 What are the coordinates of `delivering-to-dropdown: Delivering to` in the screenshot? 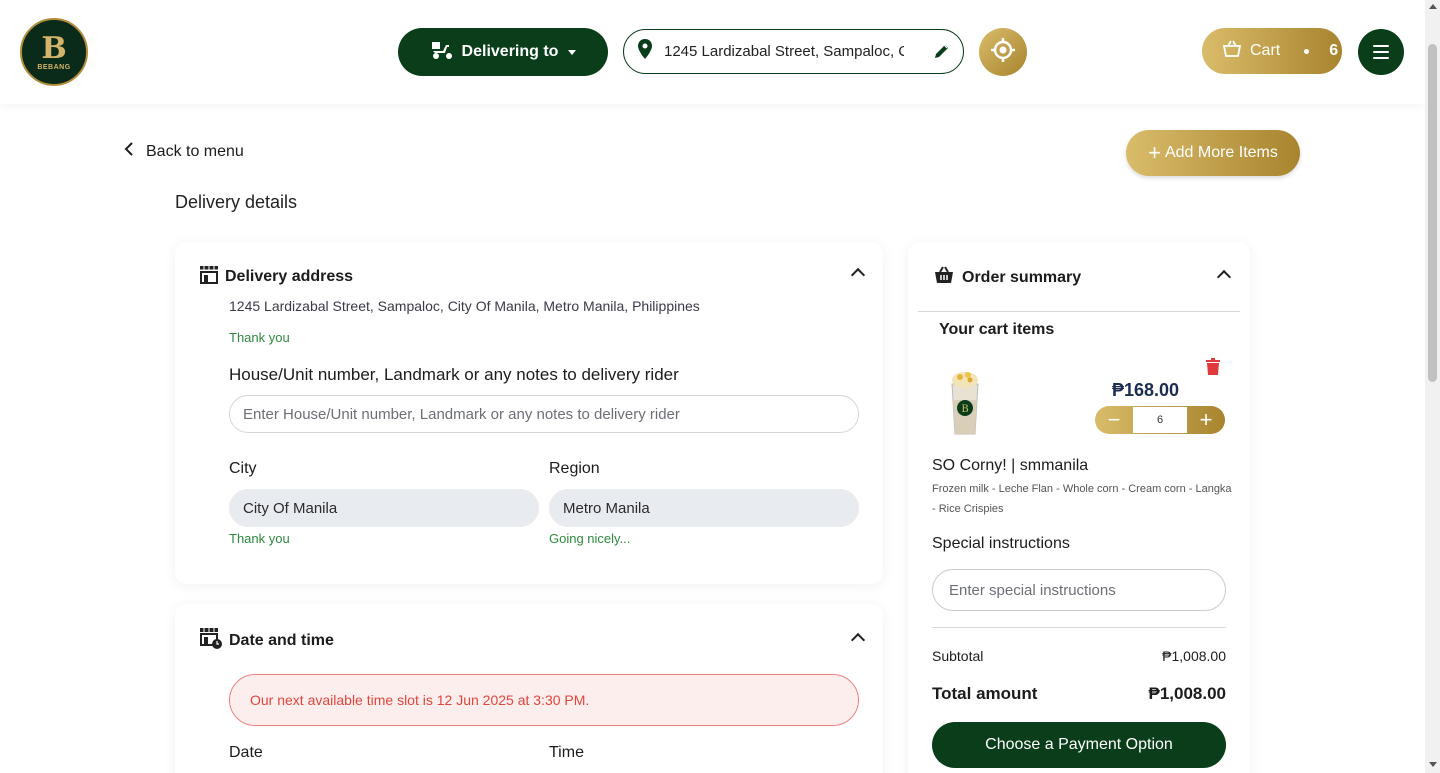 It's located at (503, 52).